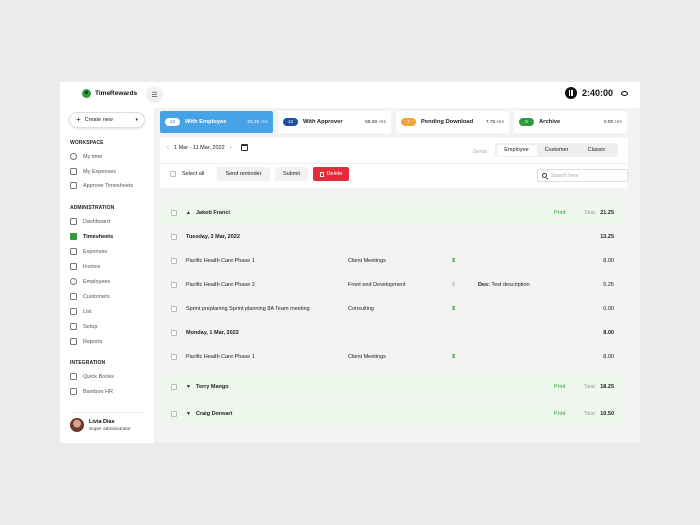  Describe the element at coordinates (516, 150) in the screenshot. I see `group-option-employee: Employee` at that location.